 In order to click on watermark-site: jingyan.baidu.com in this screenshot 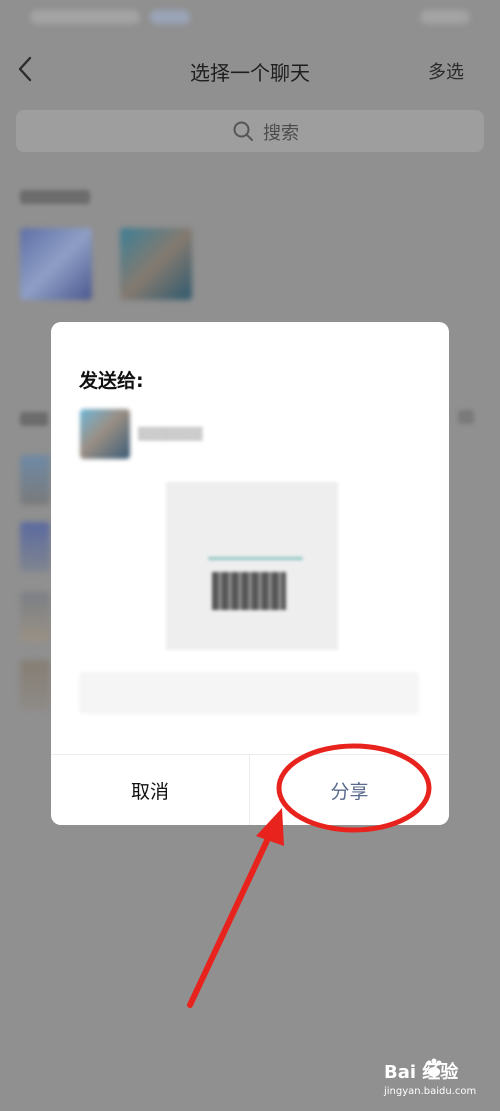, I will do `click(430, 1091)`.